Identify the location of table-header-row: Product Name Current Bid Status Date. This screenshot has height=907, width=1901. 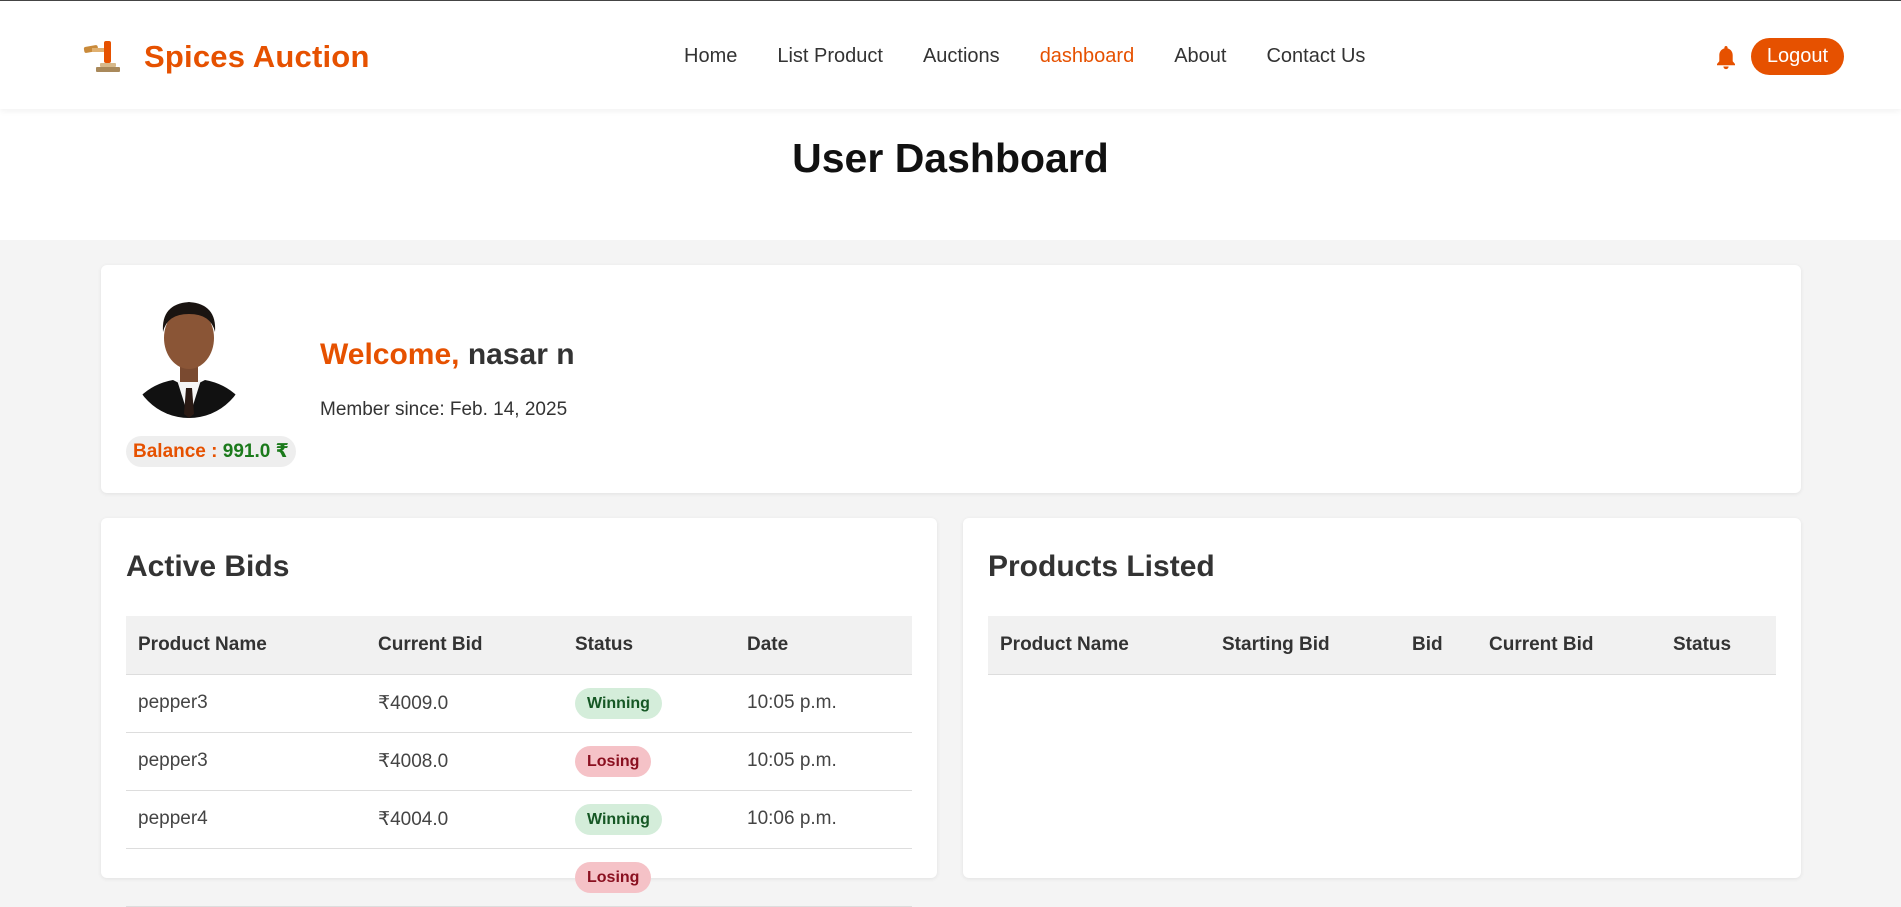
(519, 645).